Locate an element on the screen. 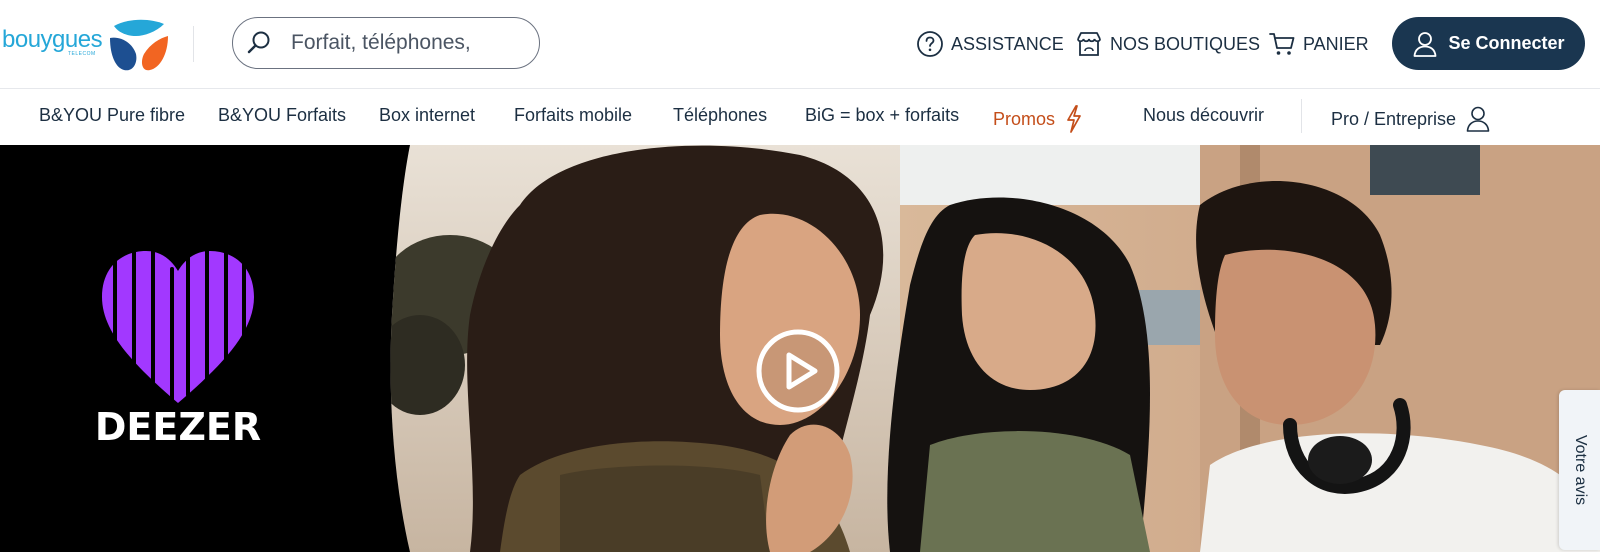 The height and width of the screenshot is (552, 1600). help-circle-icon is located at coordinates (930, 44).